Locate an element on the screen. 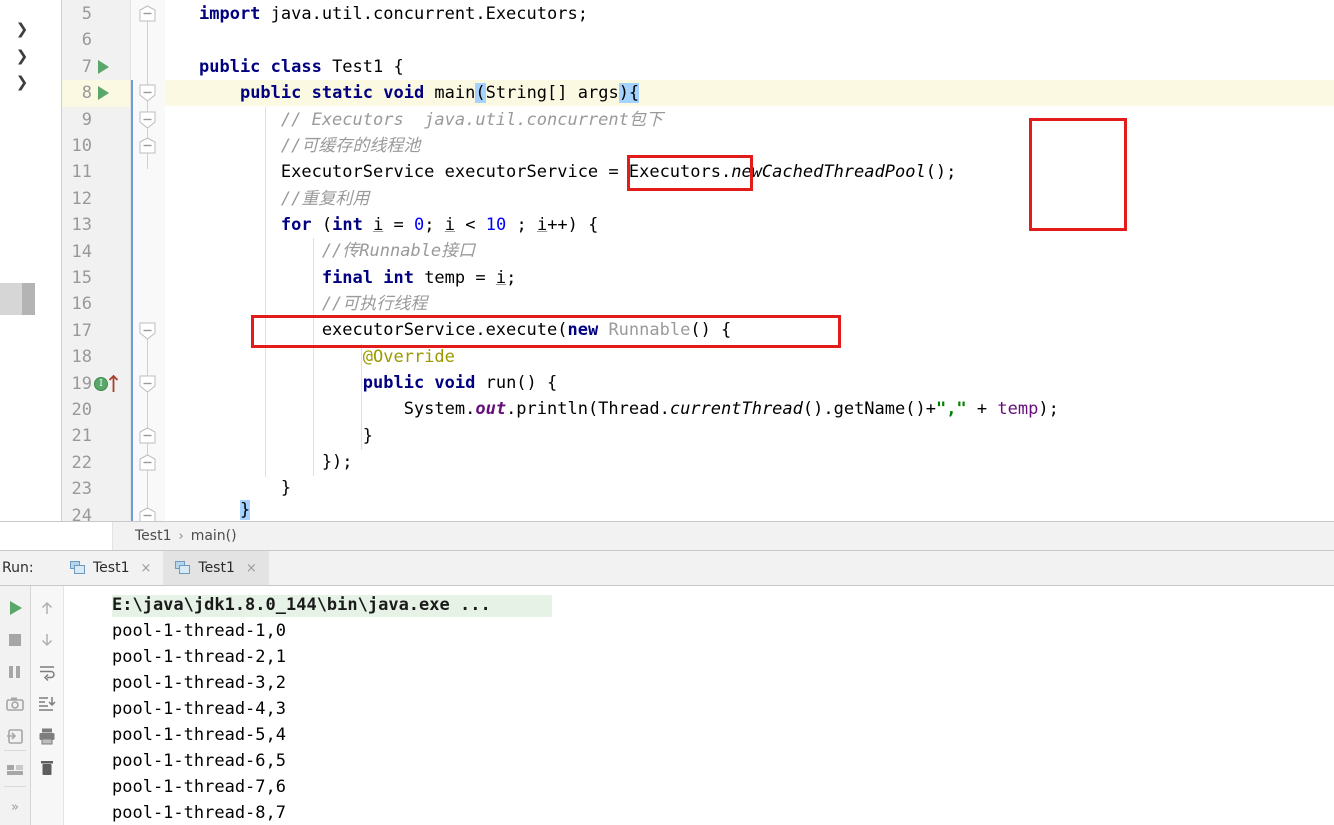 The image size is (1334, 825). code-line-21: } is located at coordinates (286, 436).